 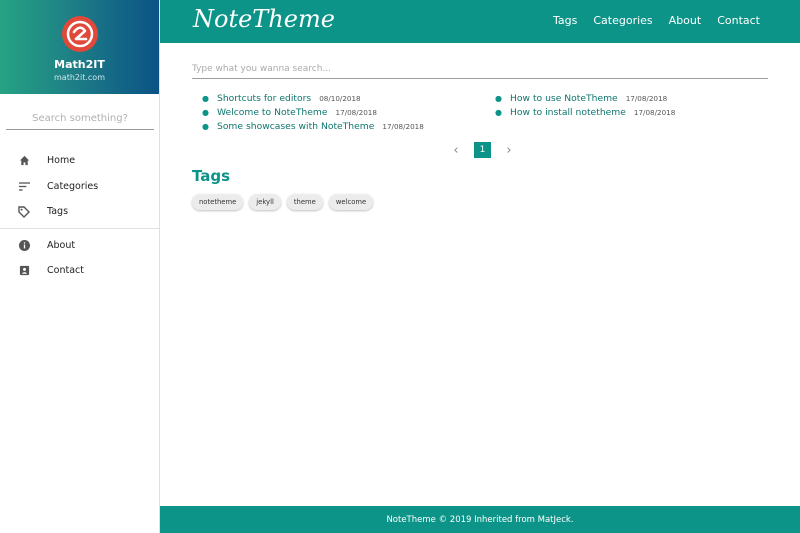 What do you see at coordinates (80, 246) in the screenshot?
I see `sidebar-item-about: About` at bounding box center [80, 246].